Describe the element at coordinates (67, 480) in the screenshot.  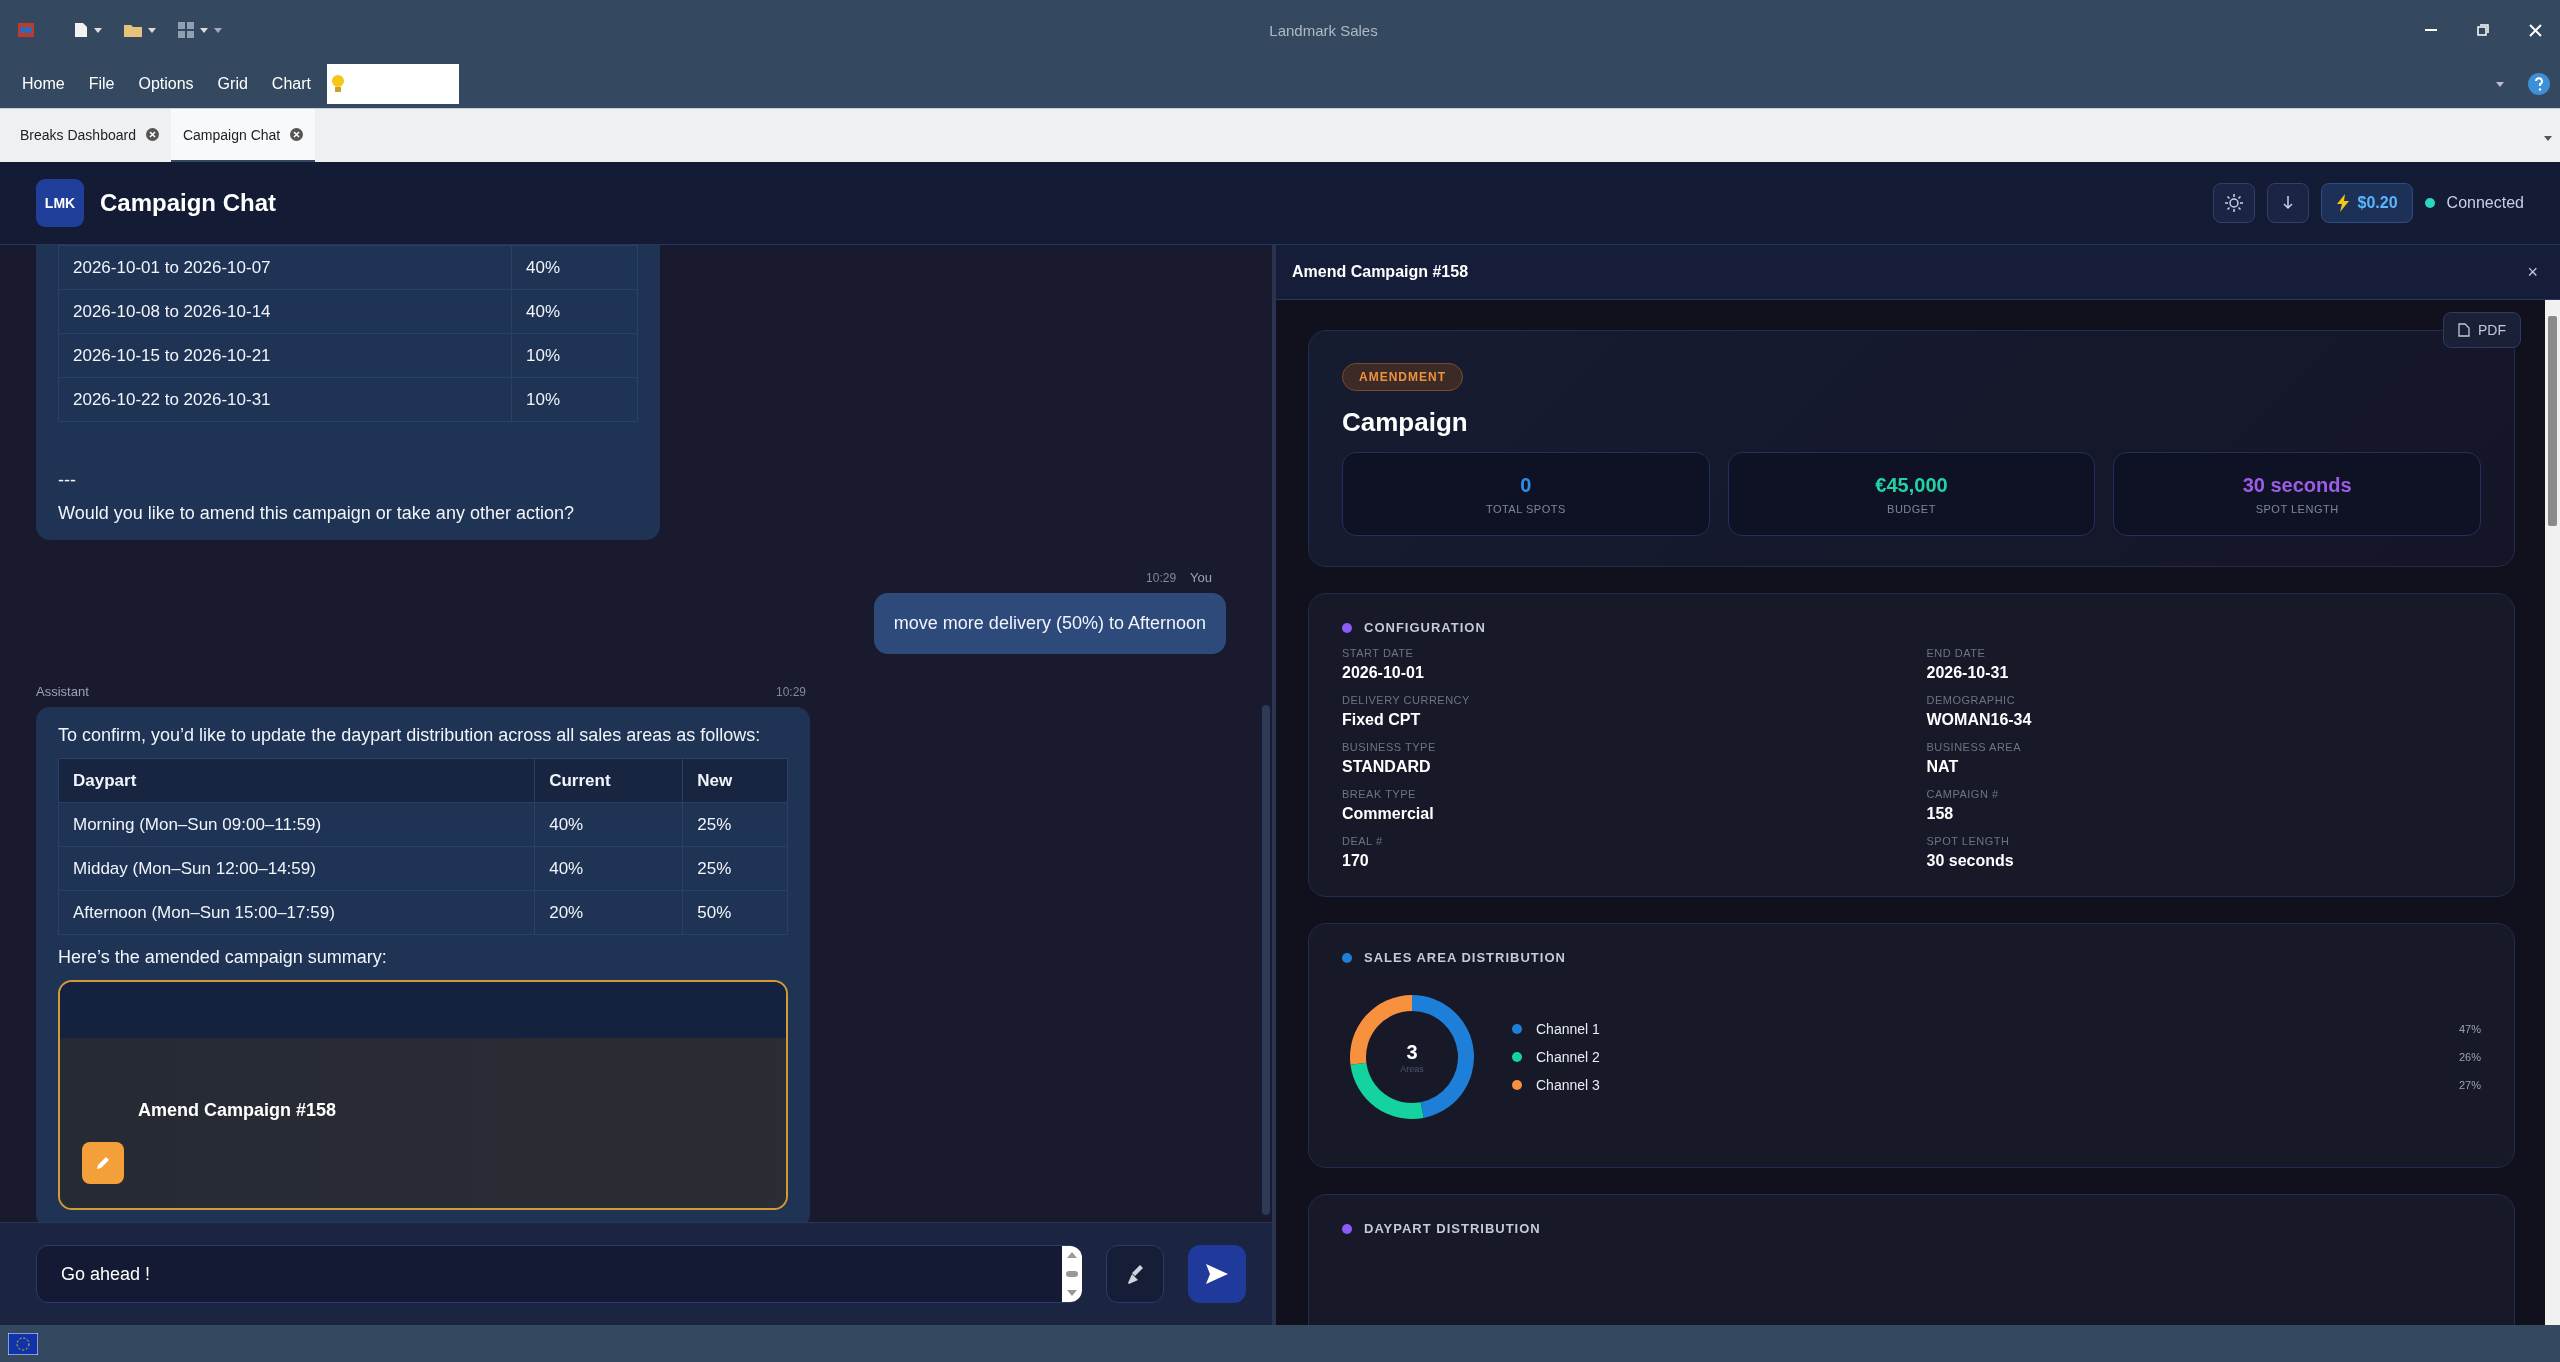
I see `message-text: ---` at that location.